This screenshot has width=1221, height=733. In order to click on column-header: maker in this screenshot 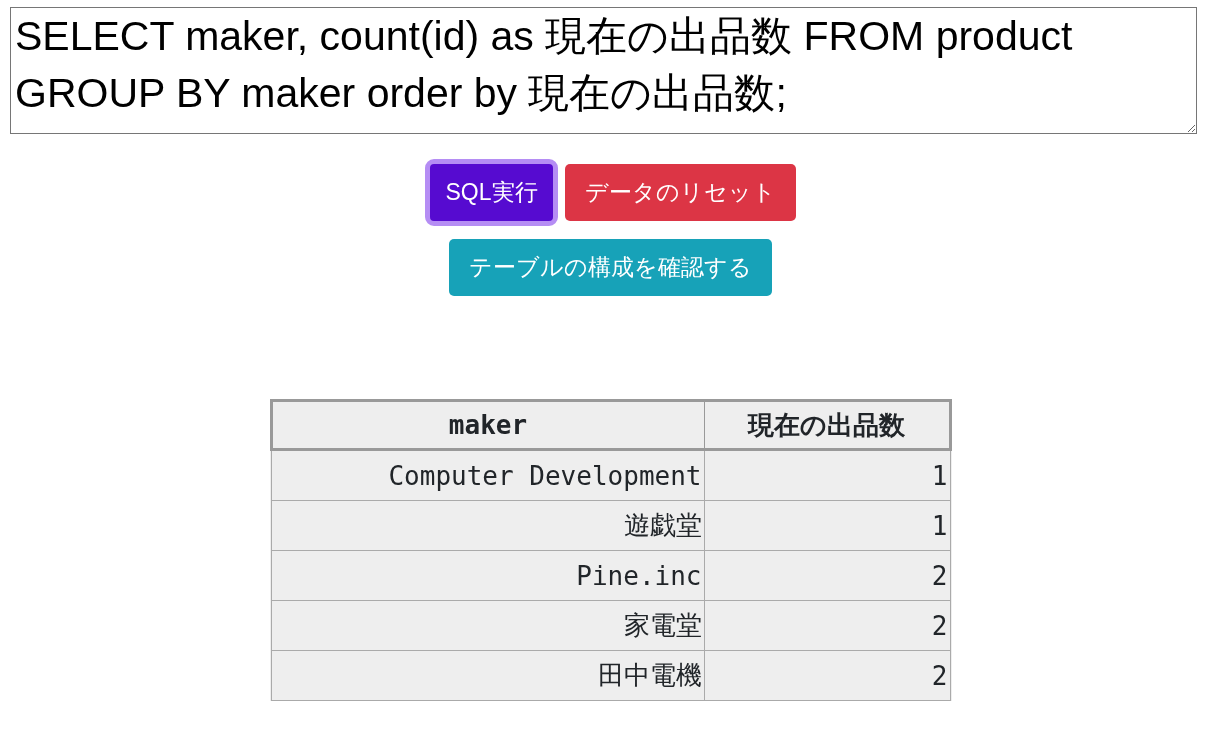, I will do `click(487, 425)`.